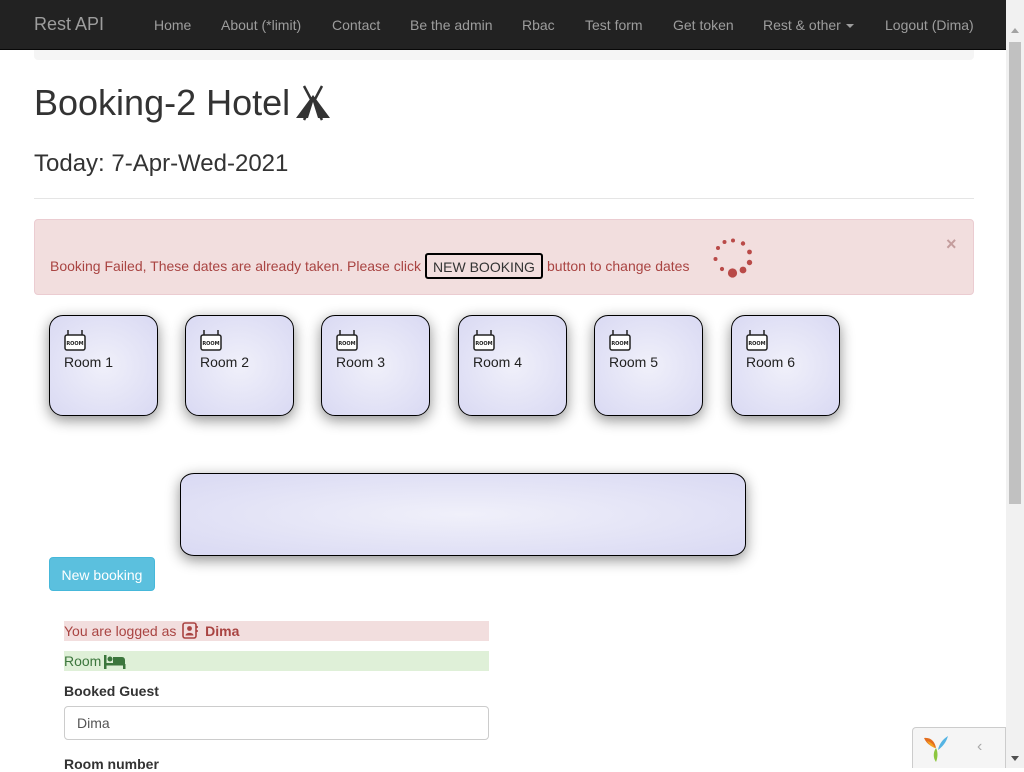  I want to click on scroll-thumb, so click(1015, 273).